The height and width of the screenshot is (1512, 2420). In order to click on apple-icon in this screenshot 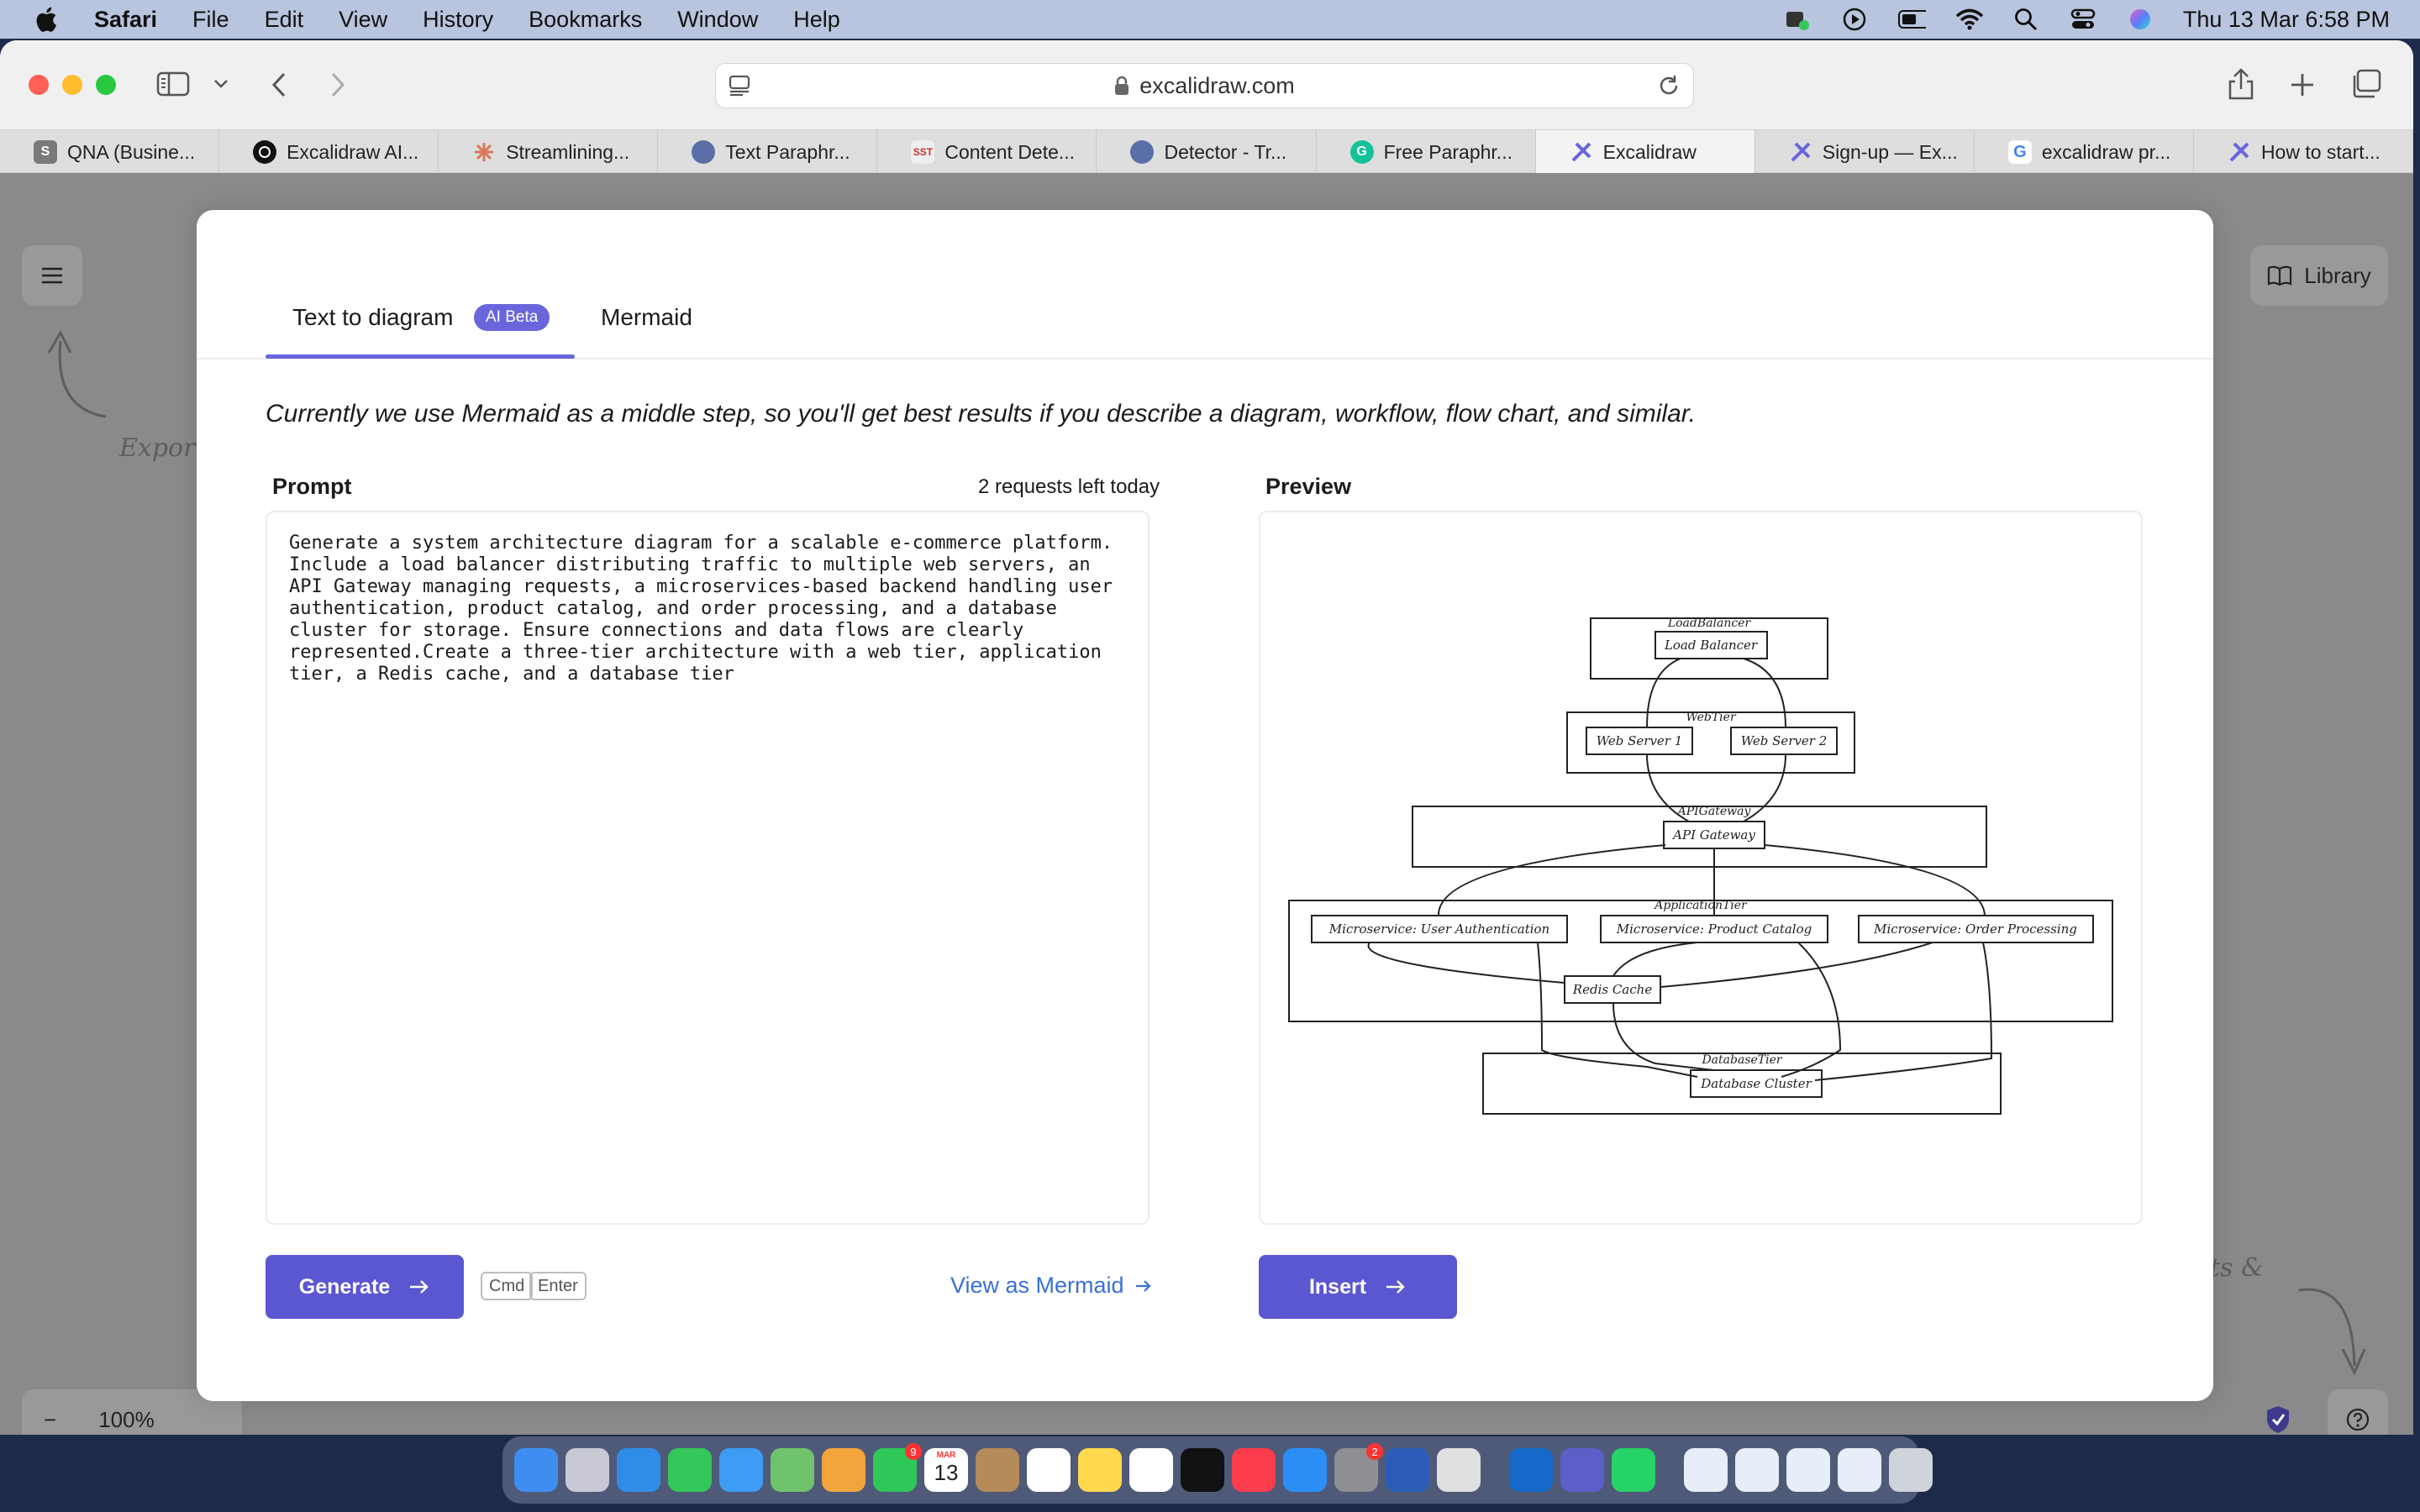, I will do `click(45, 19)`.